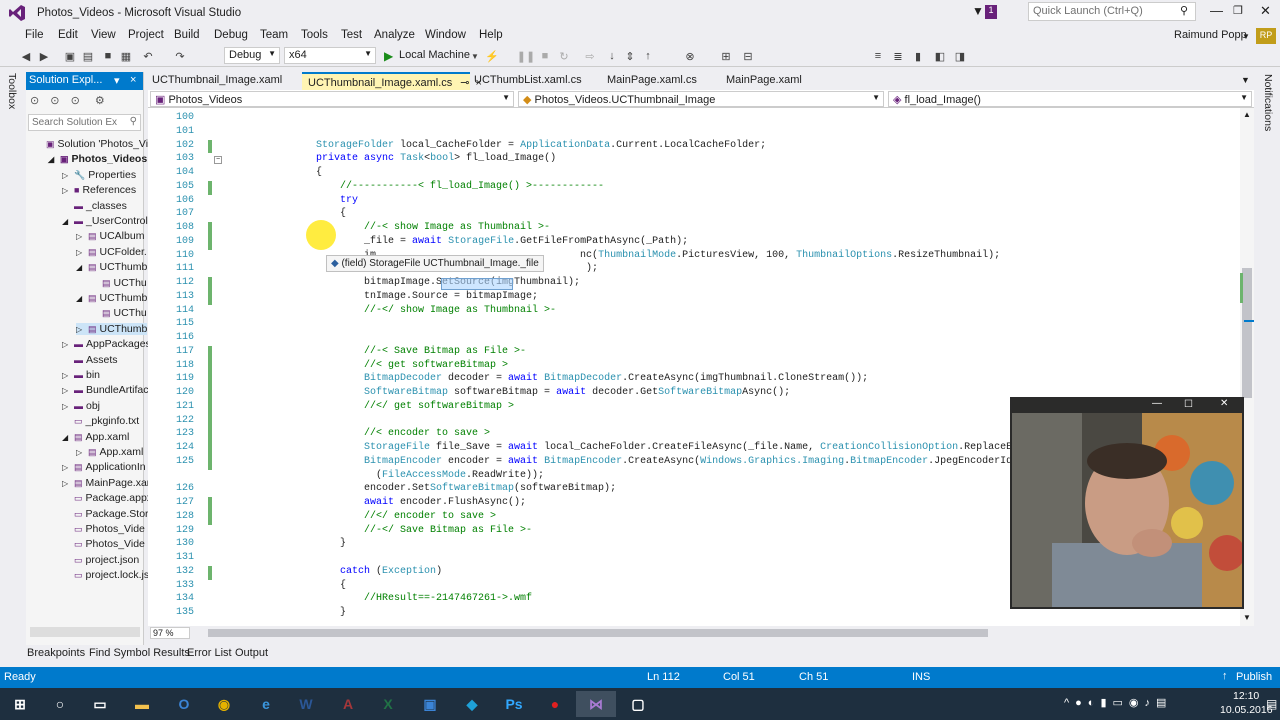  I want to click on clock-time: 12:10, so click(1246, 696).